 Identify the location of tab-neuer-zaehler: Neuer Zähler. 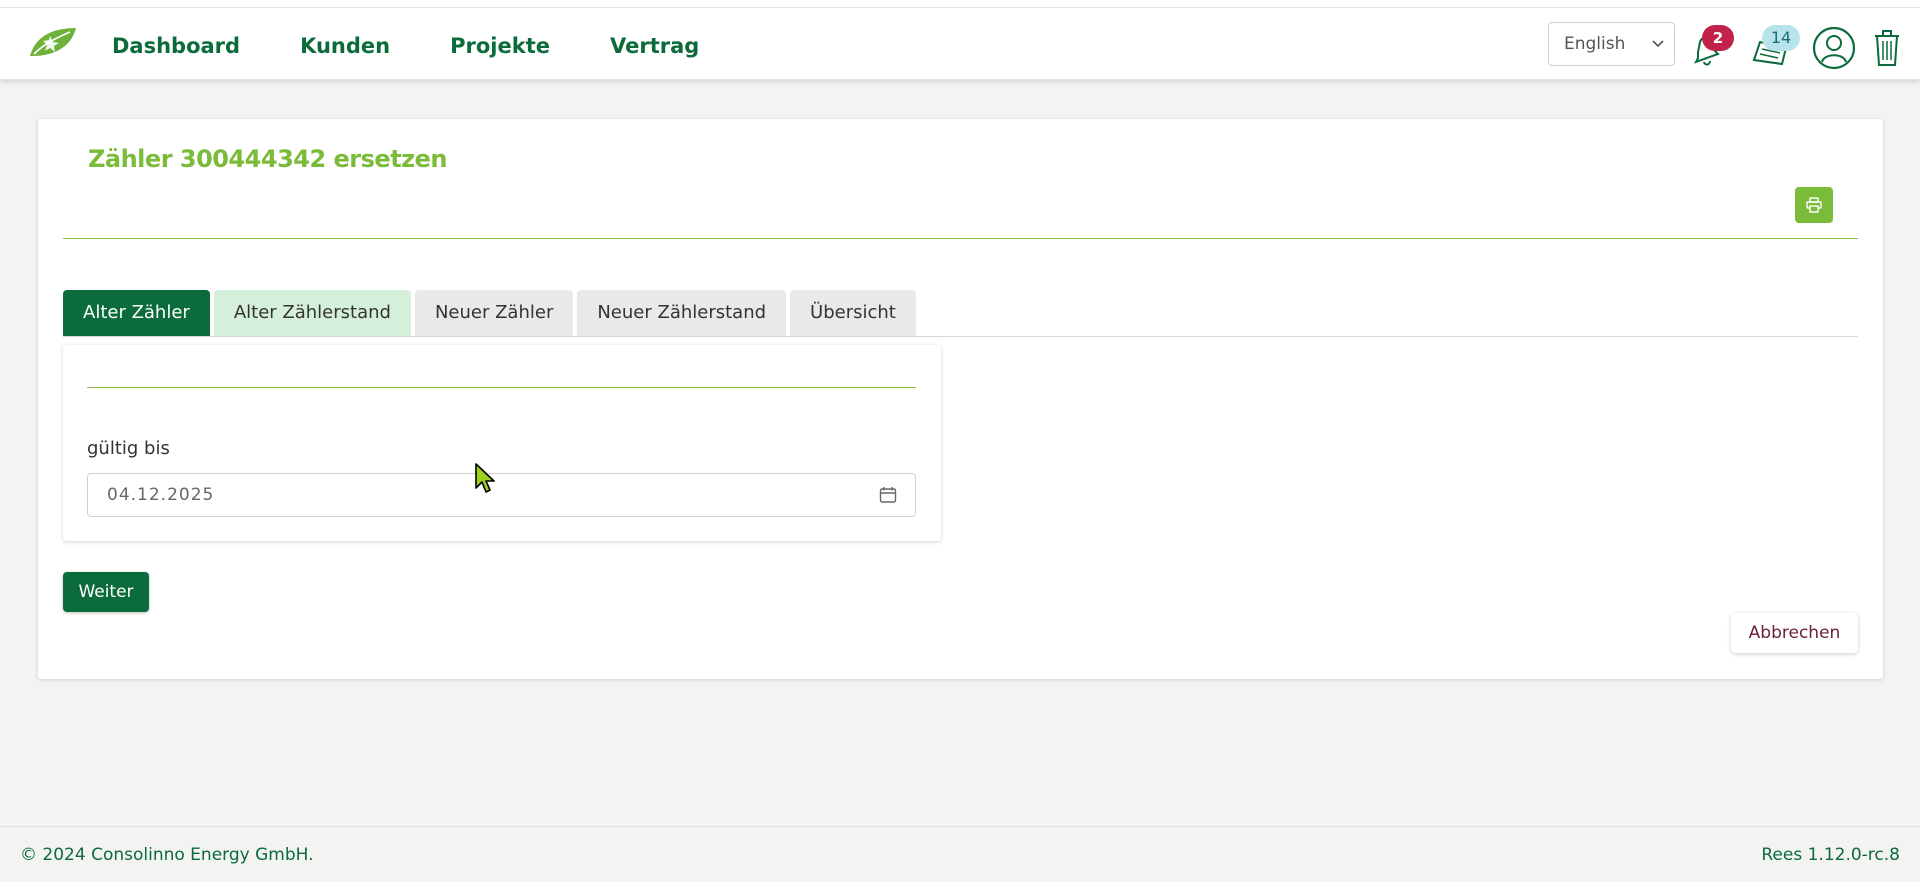
(494, 313).